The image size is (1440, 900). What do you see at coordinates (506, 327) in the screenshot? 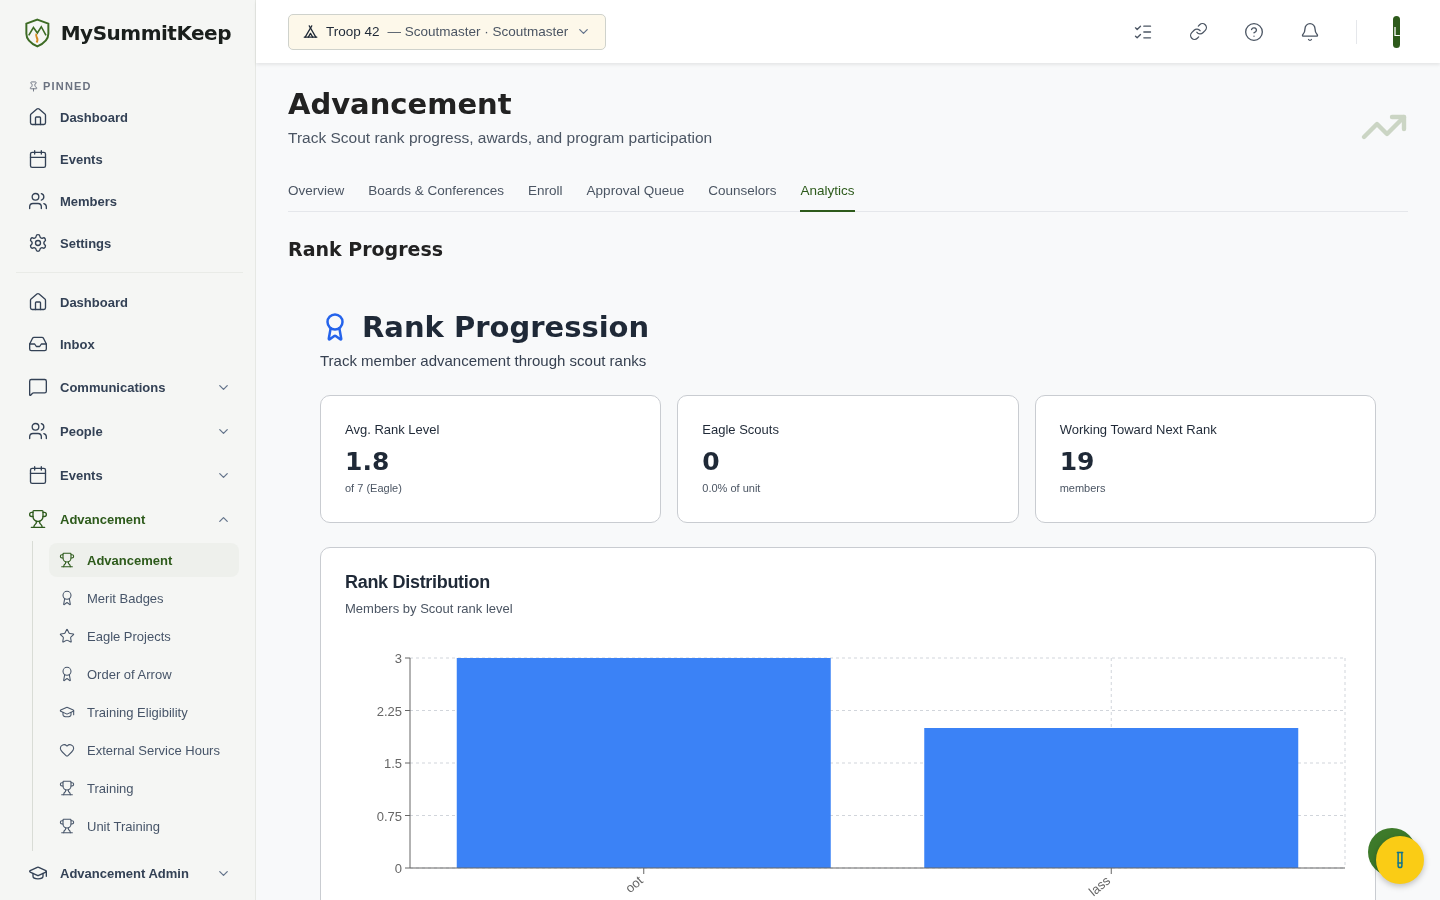
I see `panel-title: Rank Progression` at bounding box center [506, 327].